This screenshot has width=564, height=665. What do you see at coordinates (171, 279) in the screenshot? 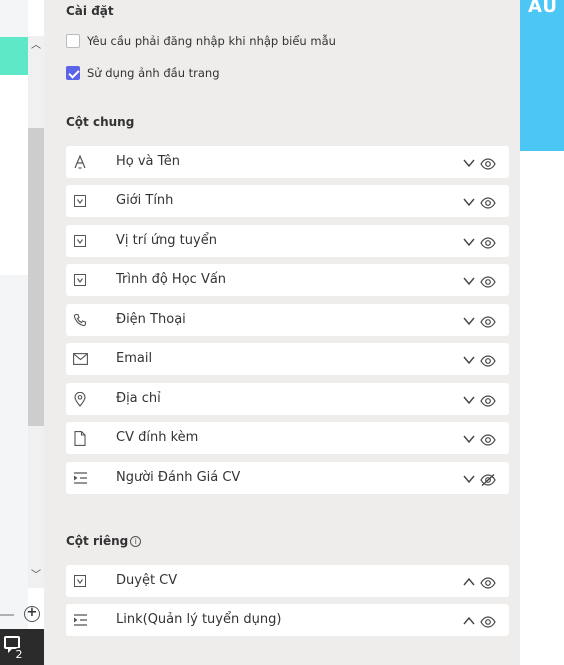
I see `field-label: Trình độ Học Vấn` at bounding box center [171, 279].